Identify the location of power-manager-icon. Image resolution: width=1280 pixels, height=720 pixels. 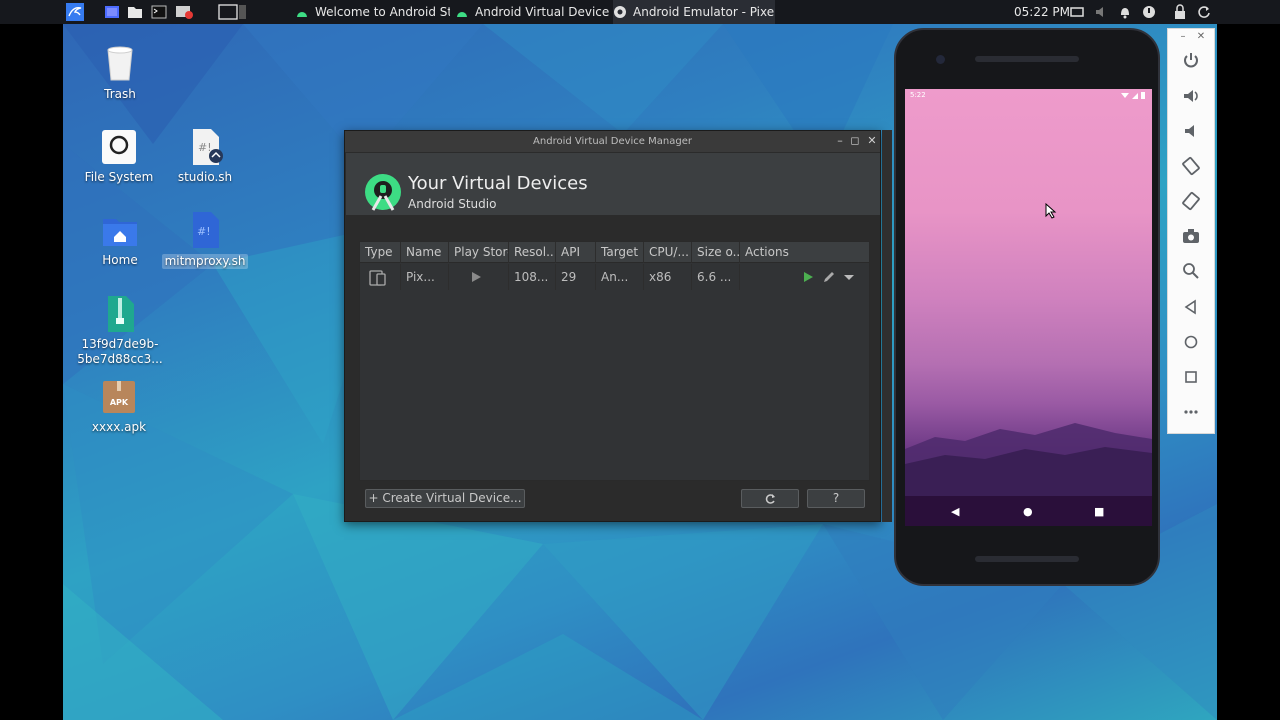
(1149, 12).